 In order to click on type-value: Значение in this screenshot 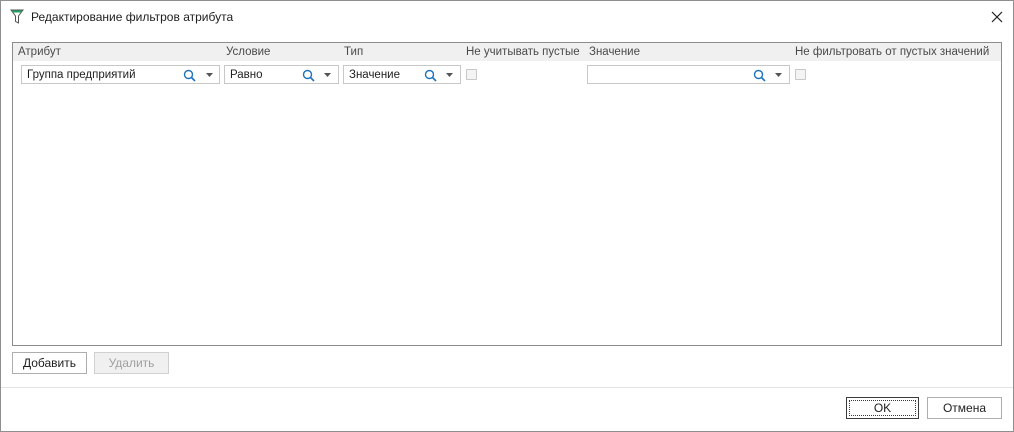, I will do `click(374, 75)`.